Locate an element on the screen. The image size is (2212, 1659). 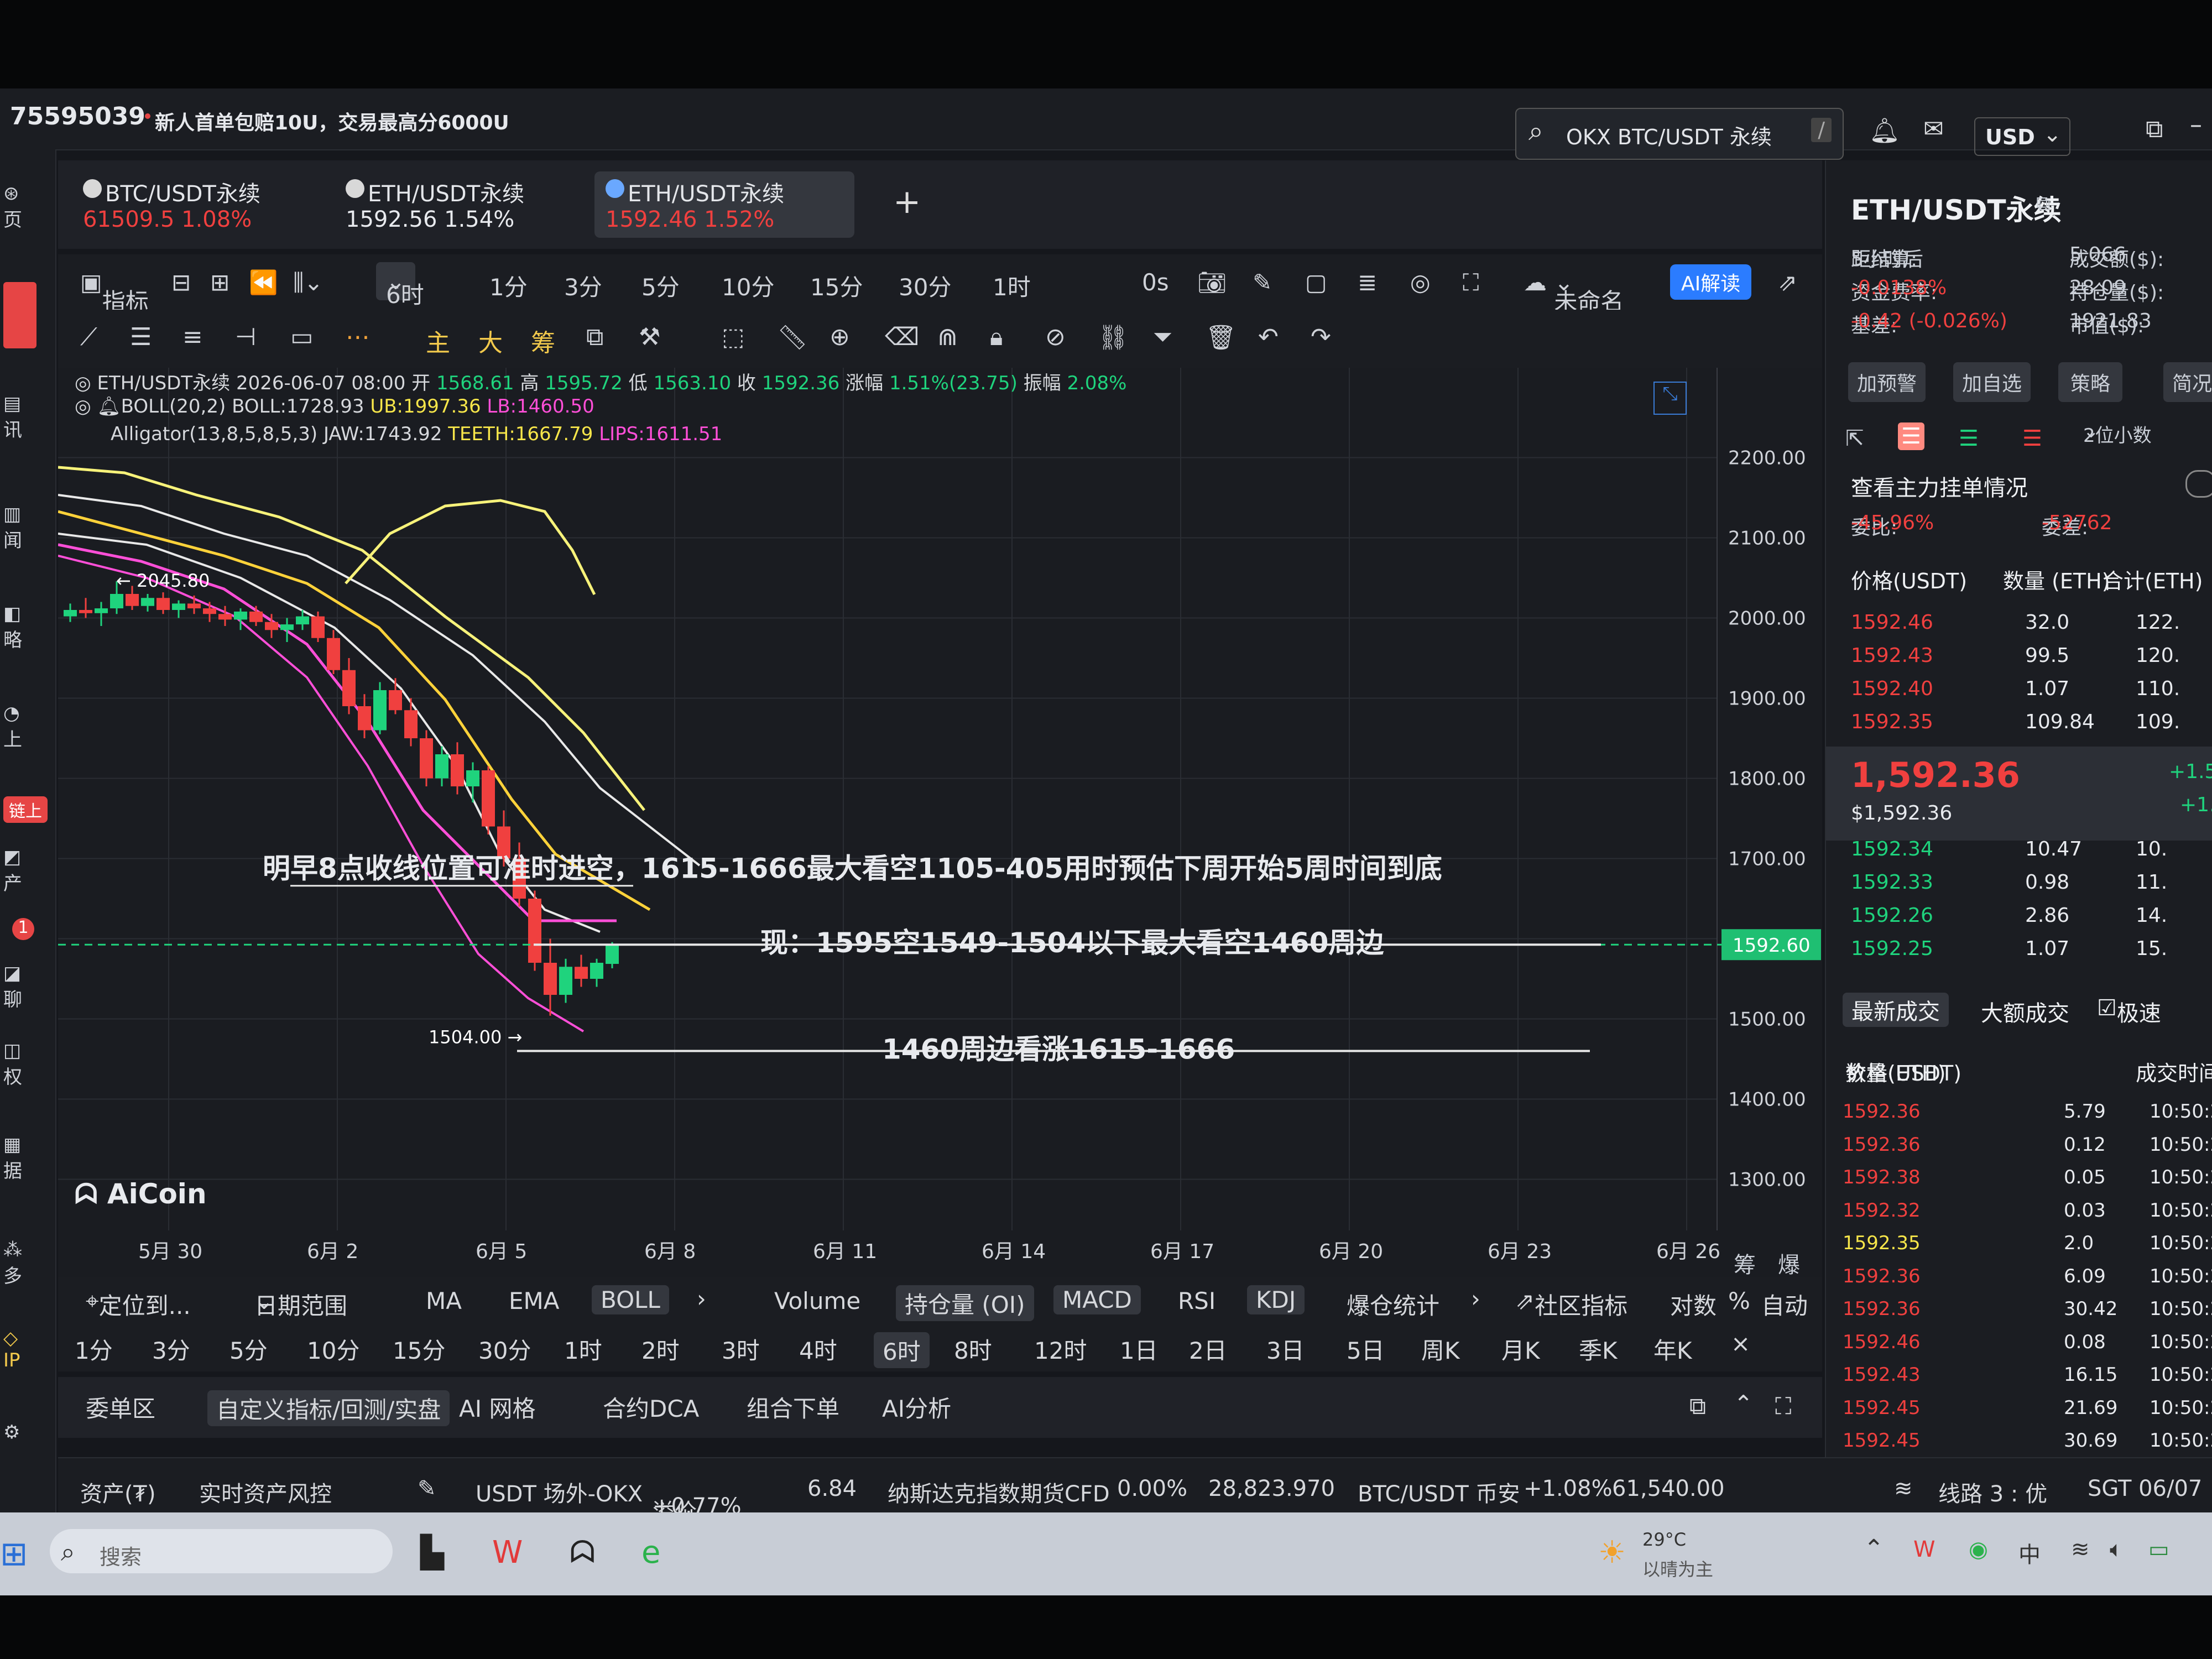
interval-2: 5分 is located at coordinates (249, 1349).